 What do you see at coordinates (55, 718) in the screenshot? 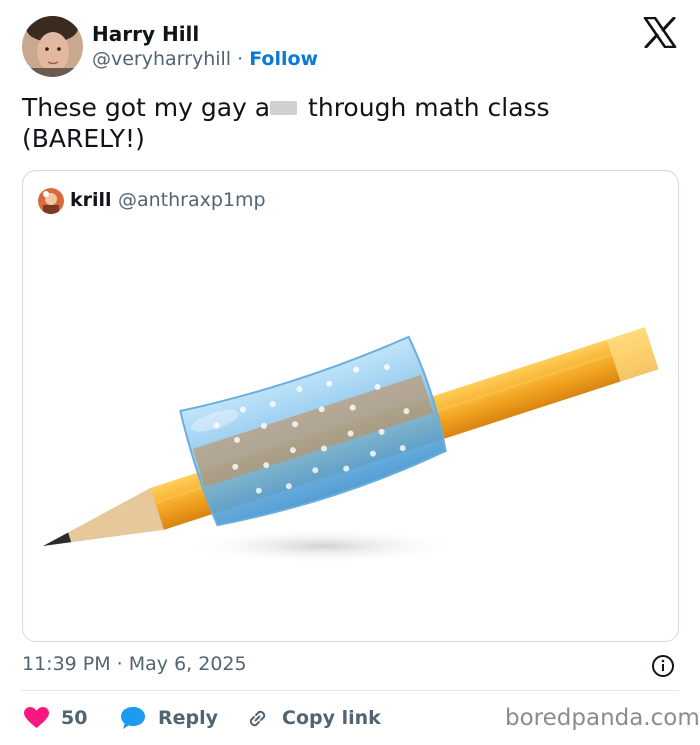
I see `like-button: 50` at bounding box center [55, 718].